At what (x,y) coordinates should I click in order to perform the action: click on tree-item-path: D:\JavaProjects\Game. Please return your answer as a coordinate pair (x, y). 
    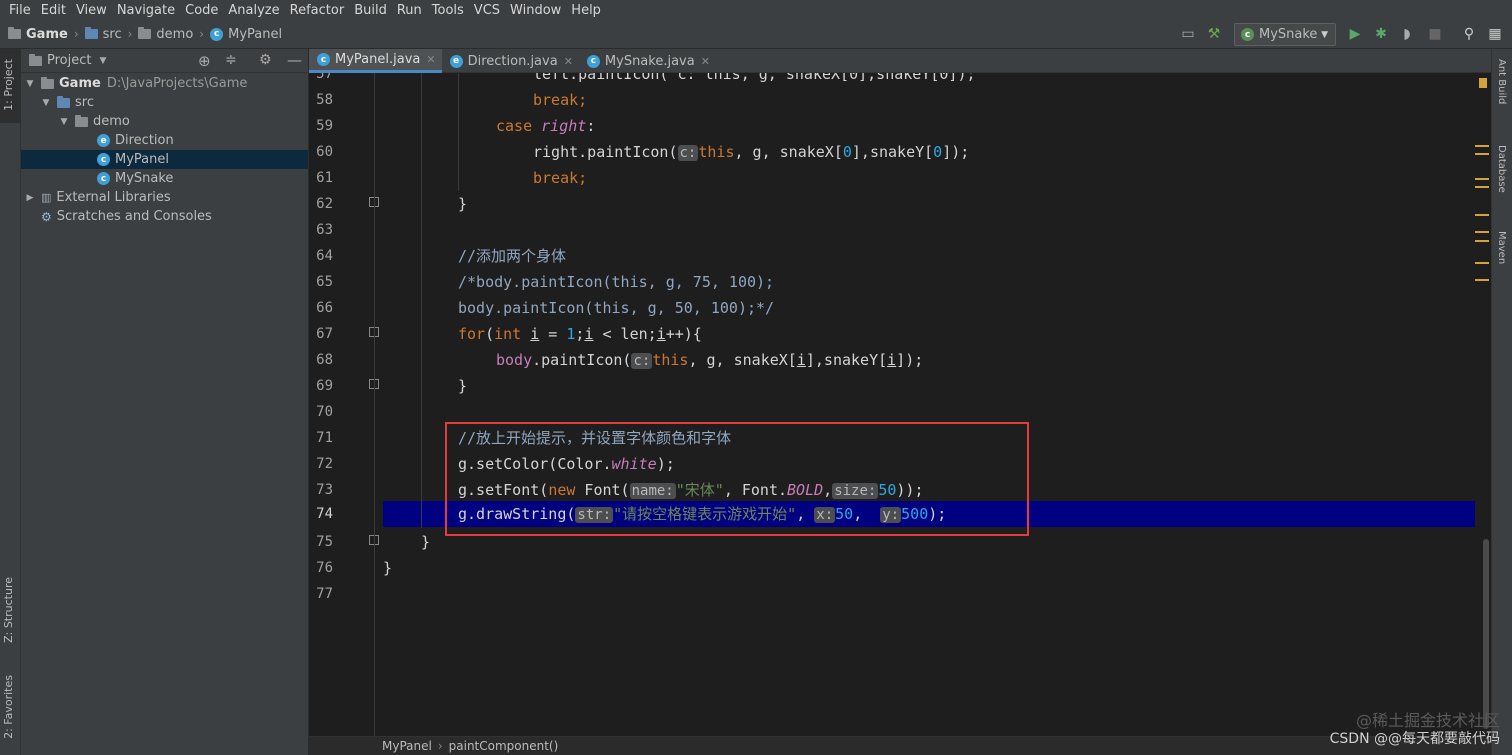
    Looking at the image, I should click on (177, 83).